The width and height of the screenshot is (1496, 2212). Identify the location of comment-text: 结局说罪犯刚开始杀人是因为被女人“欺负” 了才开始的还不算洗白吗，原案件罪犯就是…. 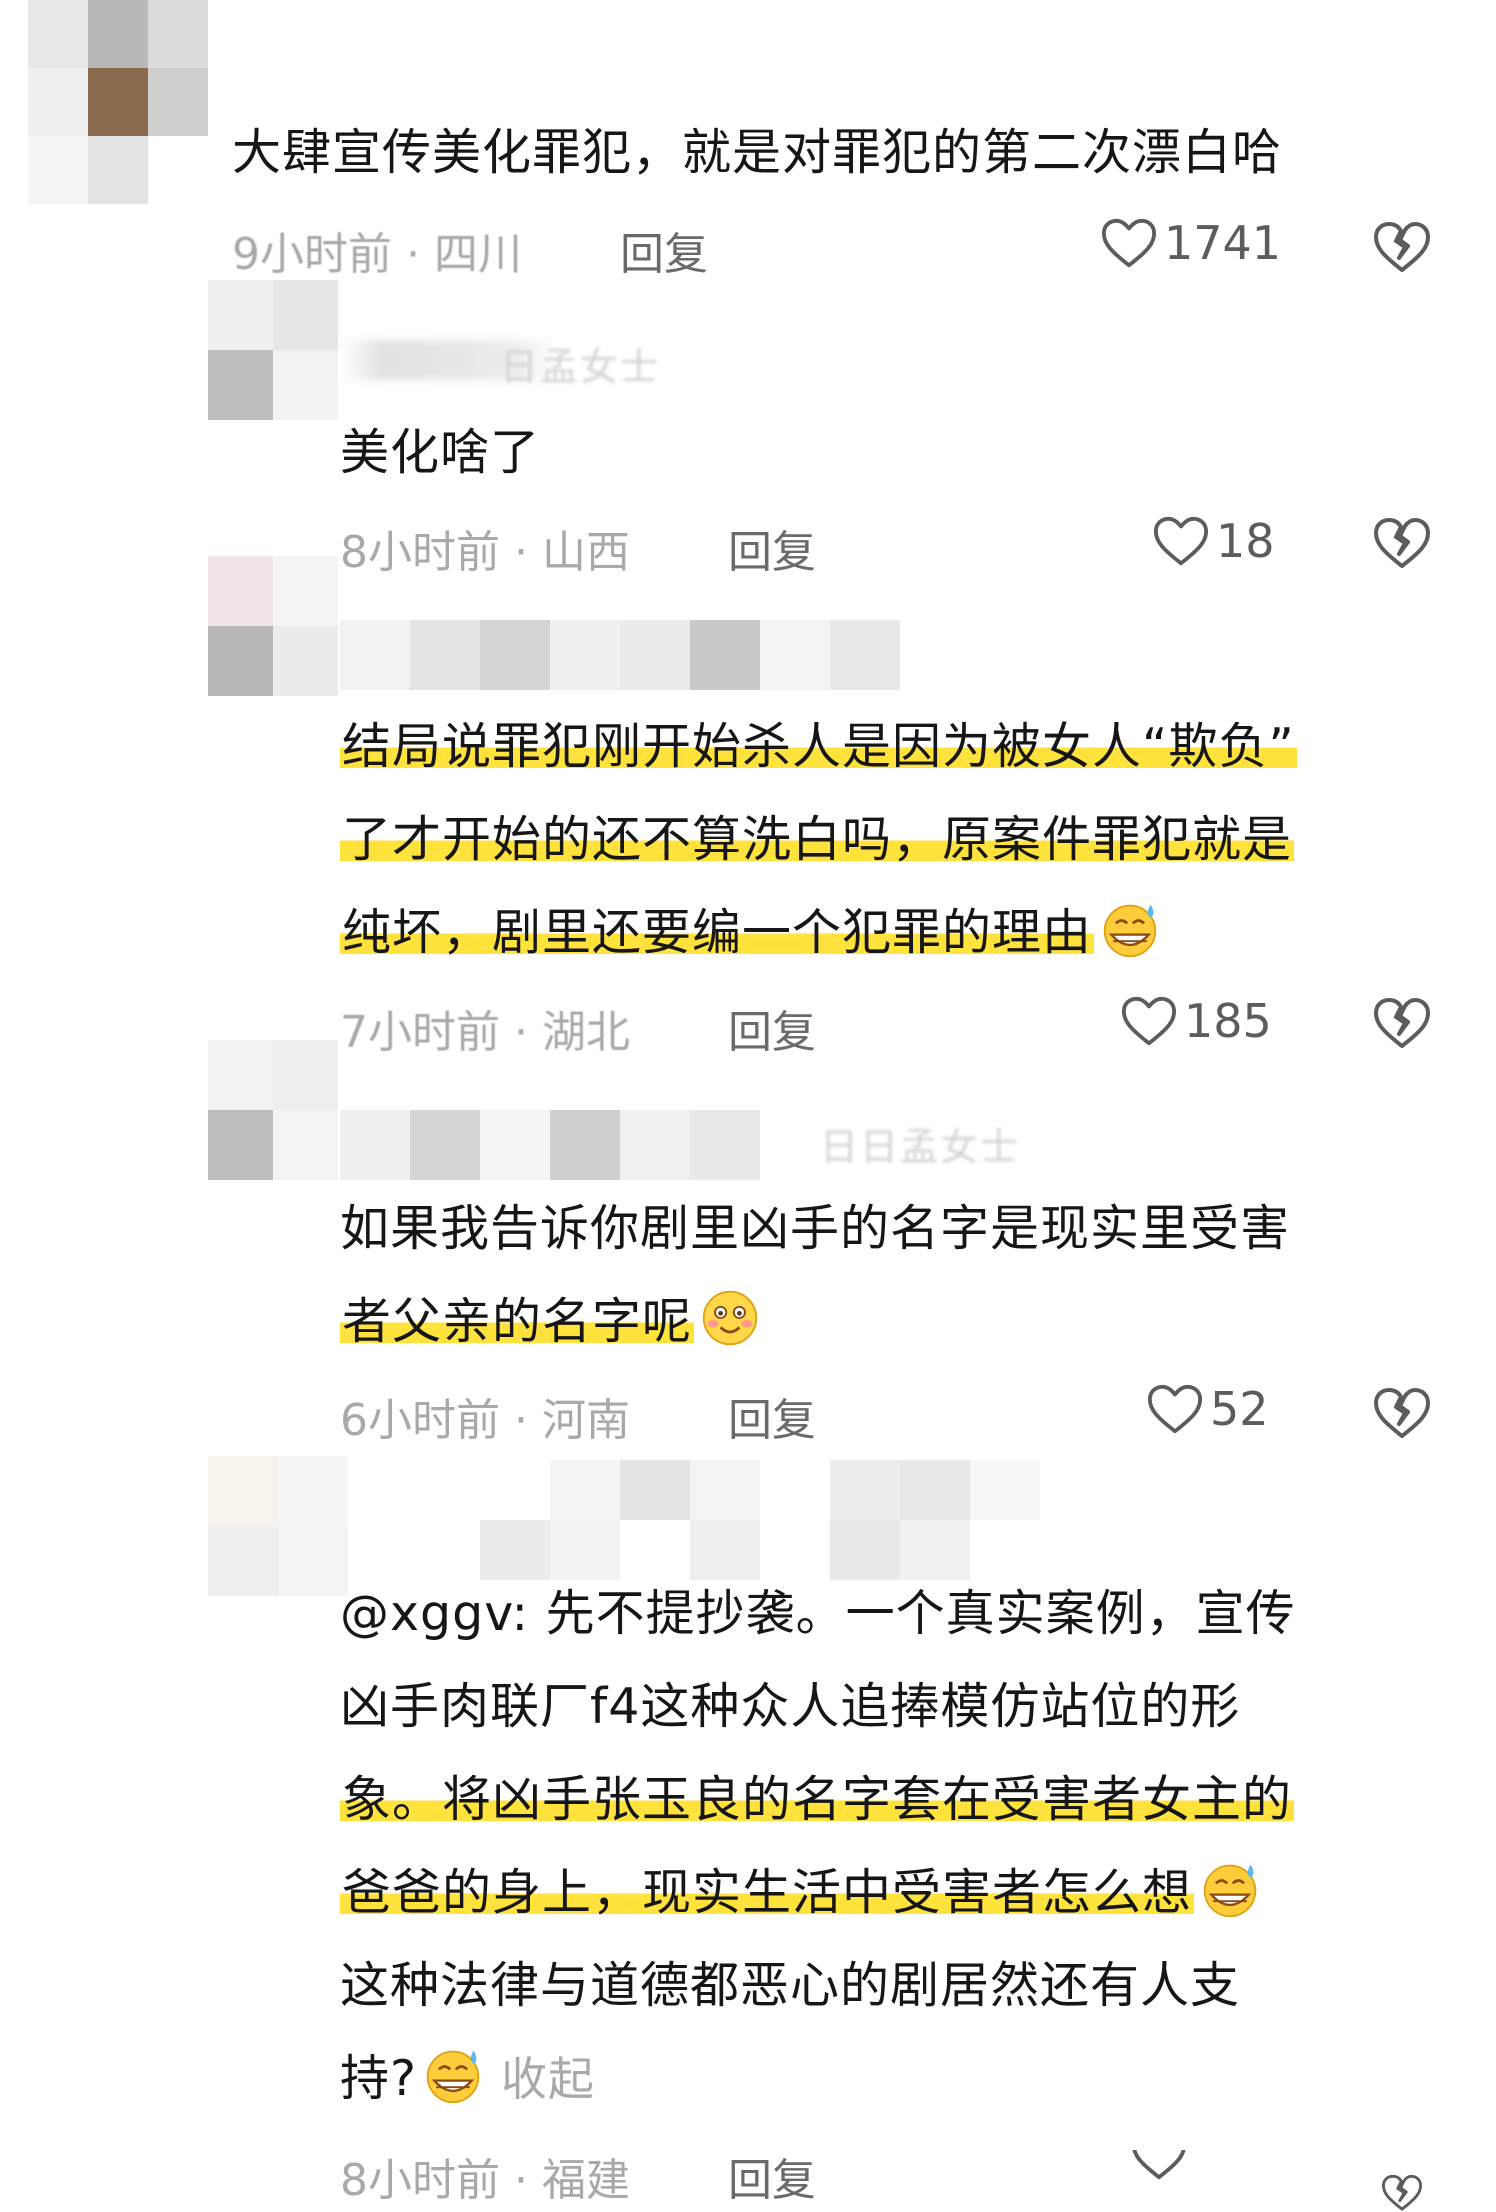
(818, 839).